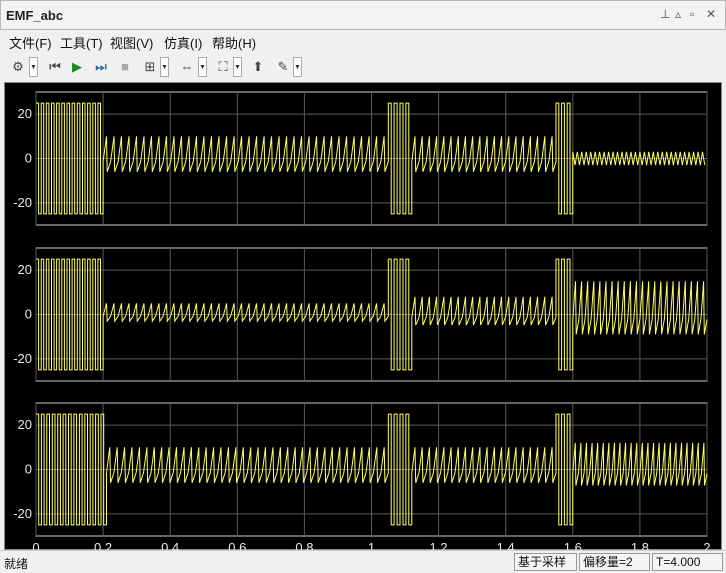  I want to click on menu-help: 帮助(H), so click(234, 42).